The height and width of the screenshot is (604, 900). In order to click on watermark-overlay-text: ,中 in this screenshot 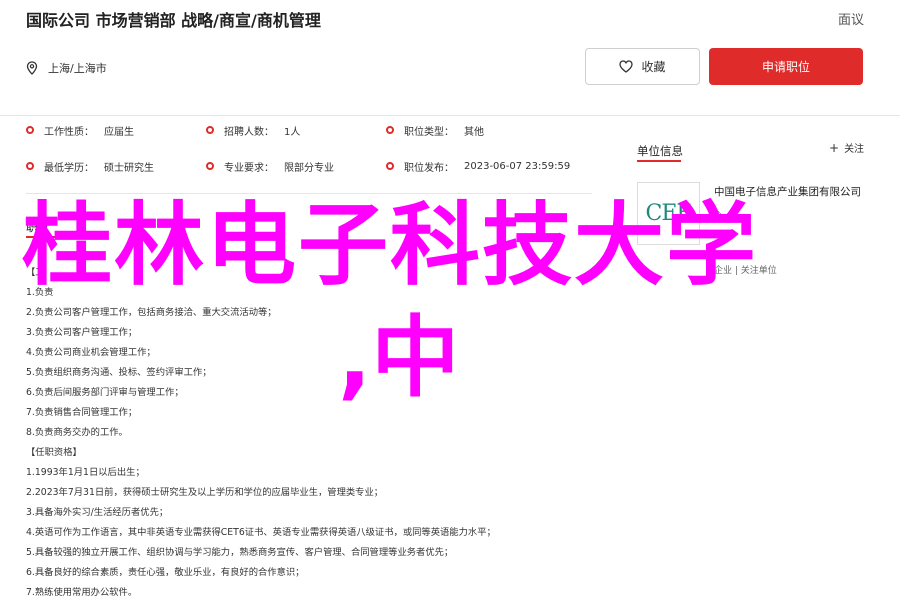, I will do `click(399, 357)`.